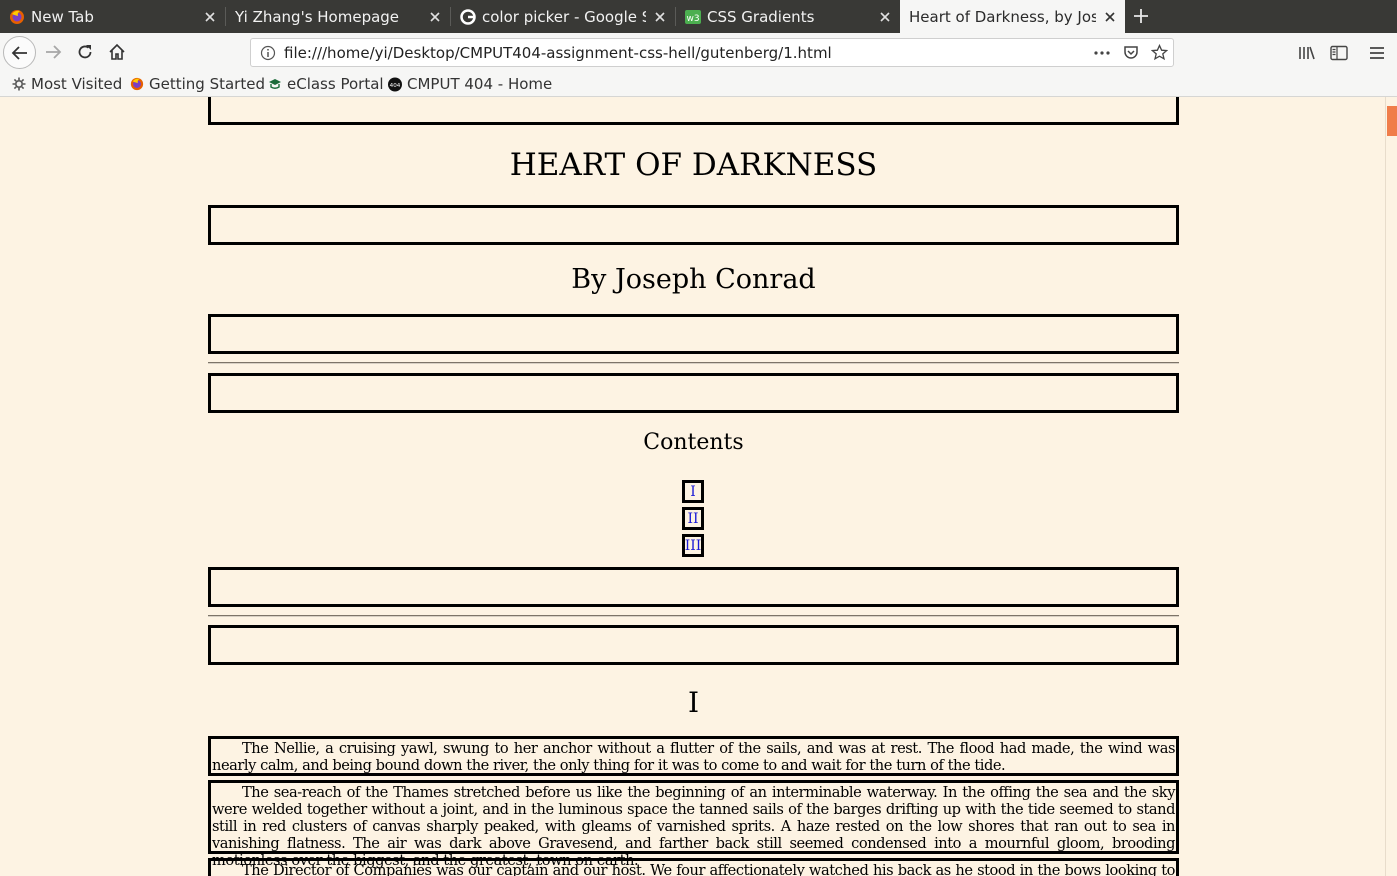 This screenshot has width=1397, height=876. What do you see at coordinates (761, 16) in the screenshot?
I see `tab-title: CSS Gradients` at bounding box center [761, 16].